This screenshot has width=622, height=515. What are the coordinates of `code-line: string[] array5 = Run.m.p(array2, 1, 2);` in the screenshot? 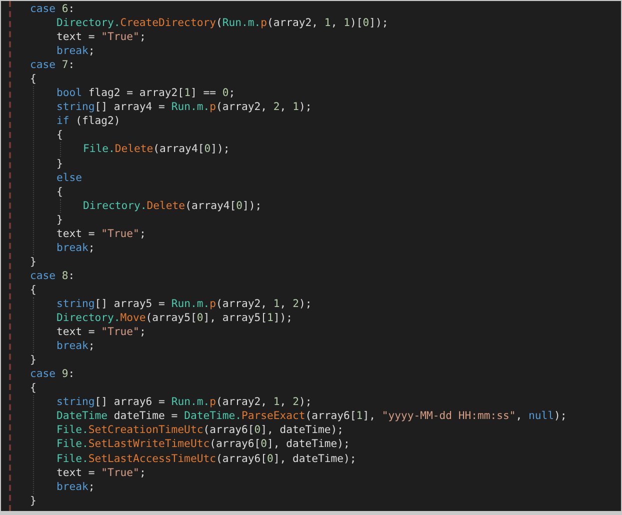 It's located at (184, 304).